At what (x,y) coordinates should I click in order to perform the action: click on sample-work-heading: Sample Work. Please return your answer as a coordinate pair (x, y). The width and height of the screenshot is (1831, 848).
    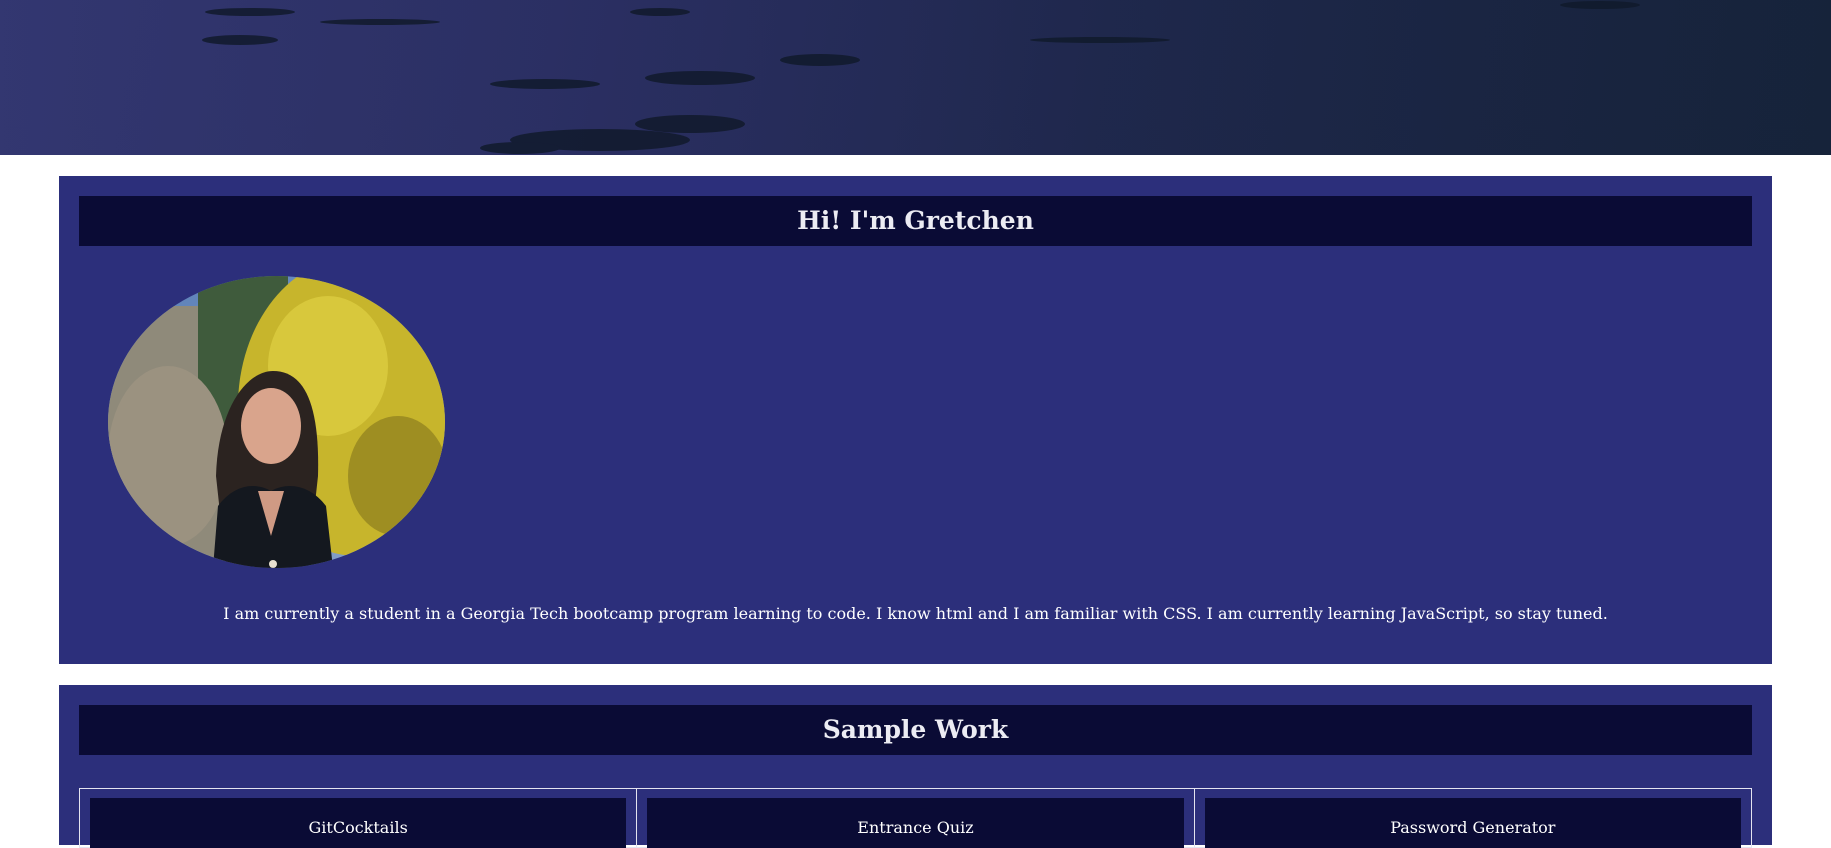
    Looking at the image, I should click on (915, 730).